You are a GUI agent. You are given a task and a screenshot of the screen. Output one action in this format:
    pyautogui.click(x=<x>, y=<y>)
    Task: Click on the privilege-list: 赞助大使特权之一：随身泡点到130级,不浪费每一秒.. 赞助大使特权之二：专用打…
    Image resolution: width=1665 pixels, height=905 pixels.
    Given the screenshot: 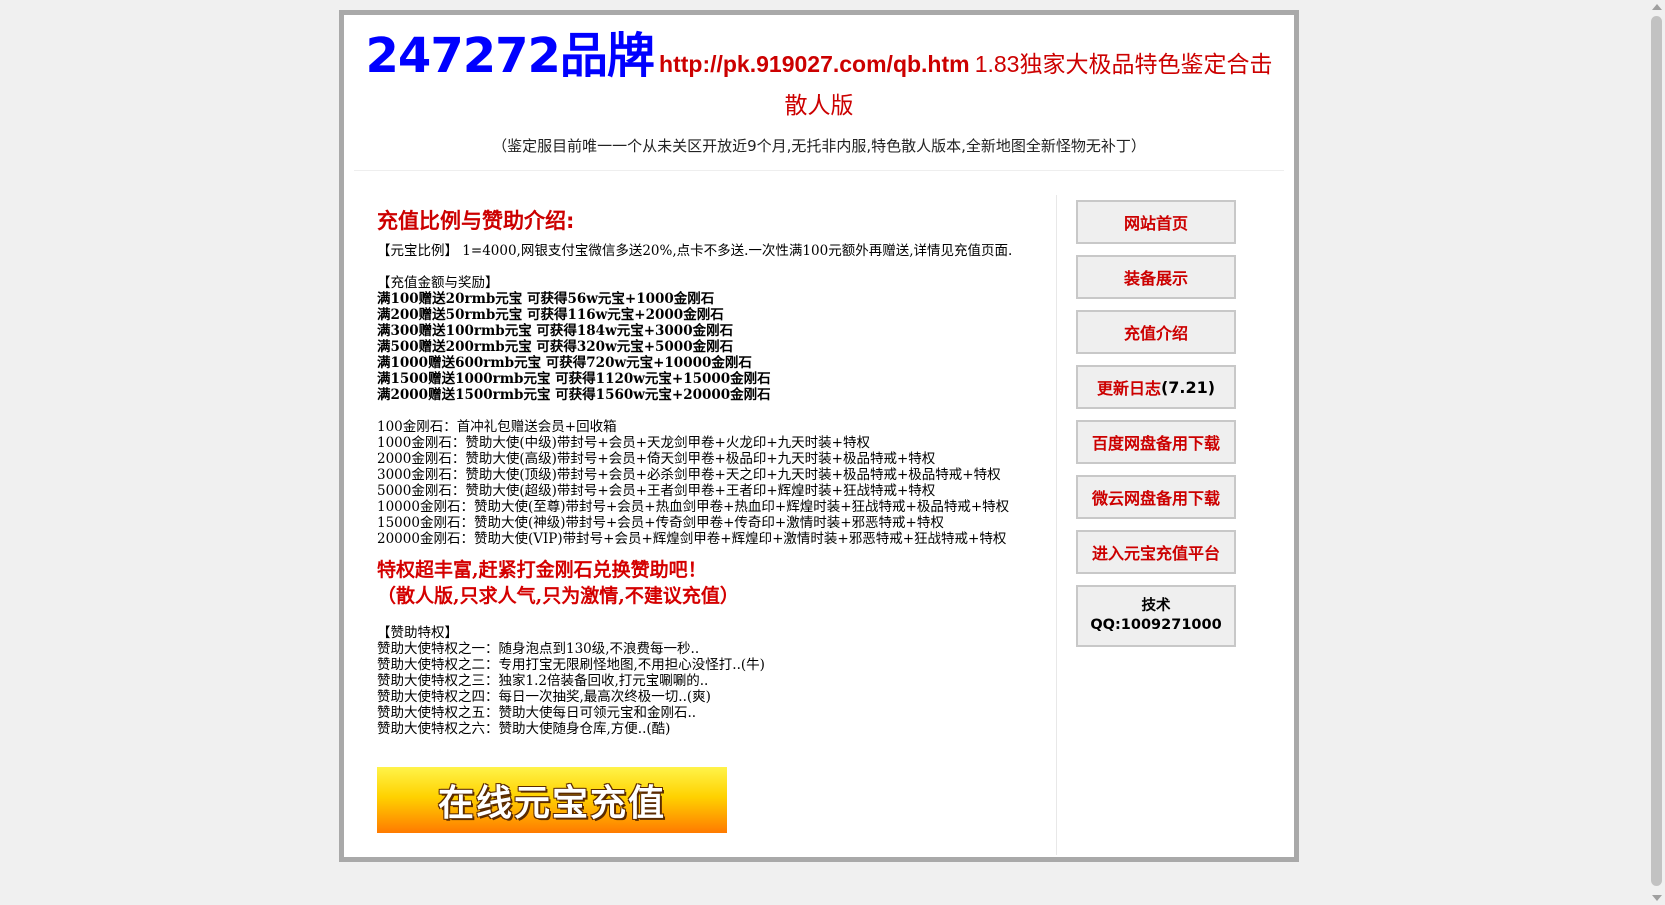 What is the action you would take?
    pyautogui.click(x=707, y=689)
    